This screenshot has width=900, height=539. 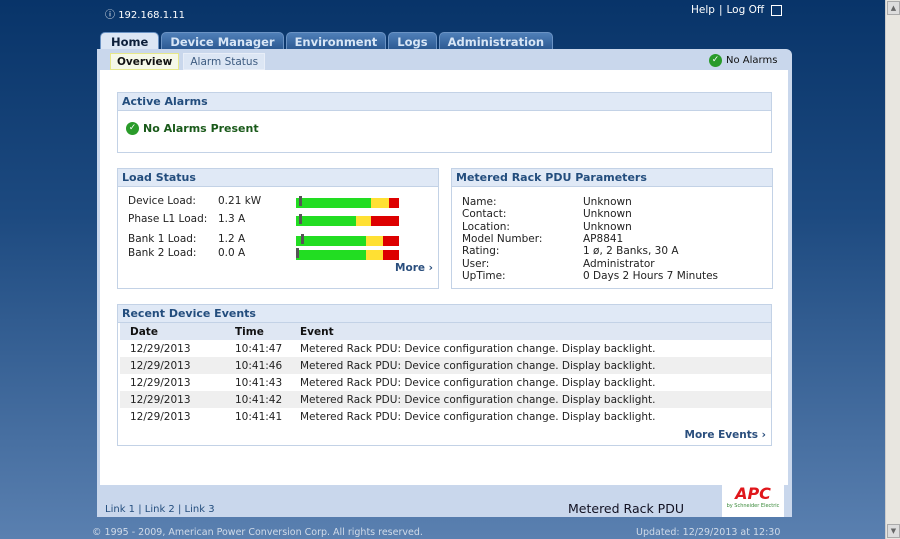 What do you see at coordinates (603, 238) in the screenshot?
I see `parameter-value: AP8841` at bounding box center [603, 238].